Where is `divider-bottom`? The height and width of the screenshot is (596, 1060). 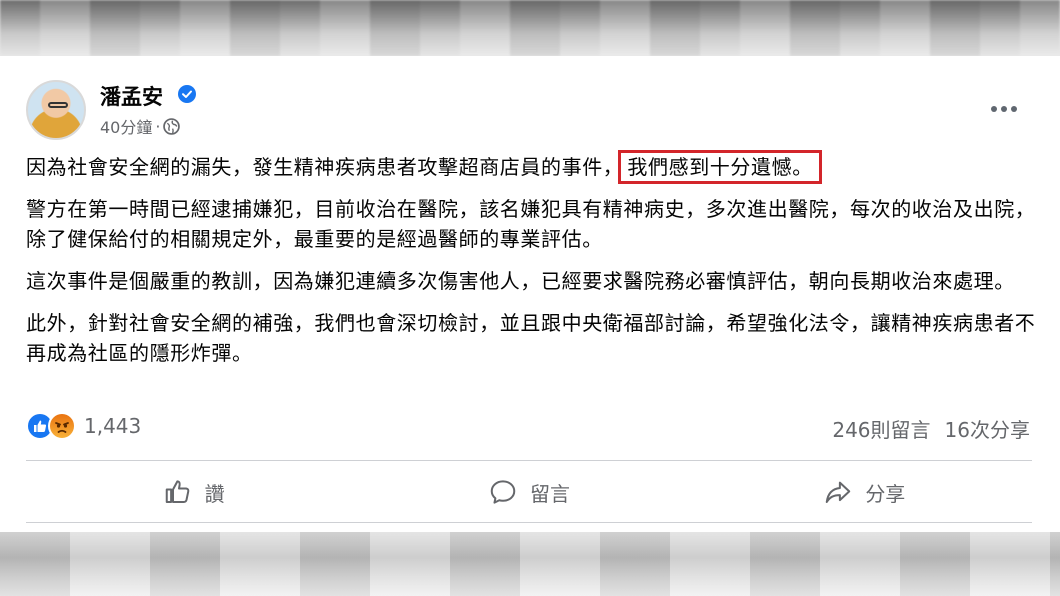 divider-bottom is located at coordinates (529, 522).